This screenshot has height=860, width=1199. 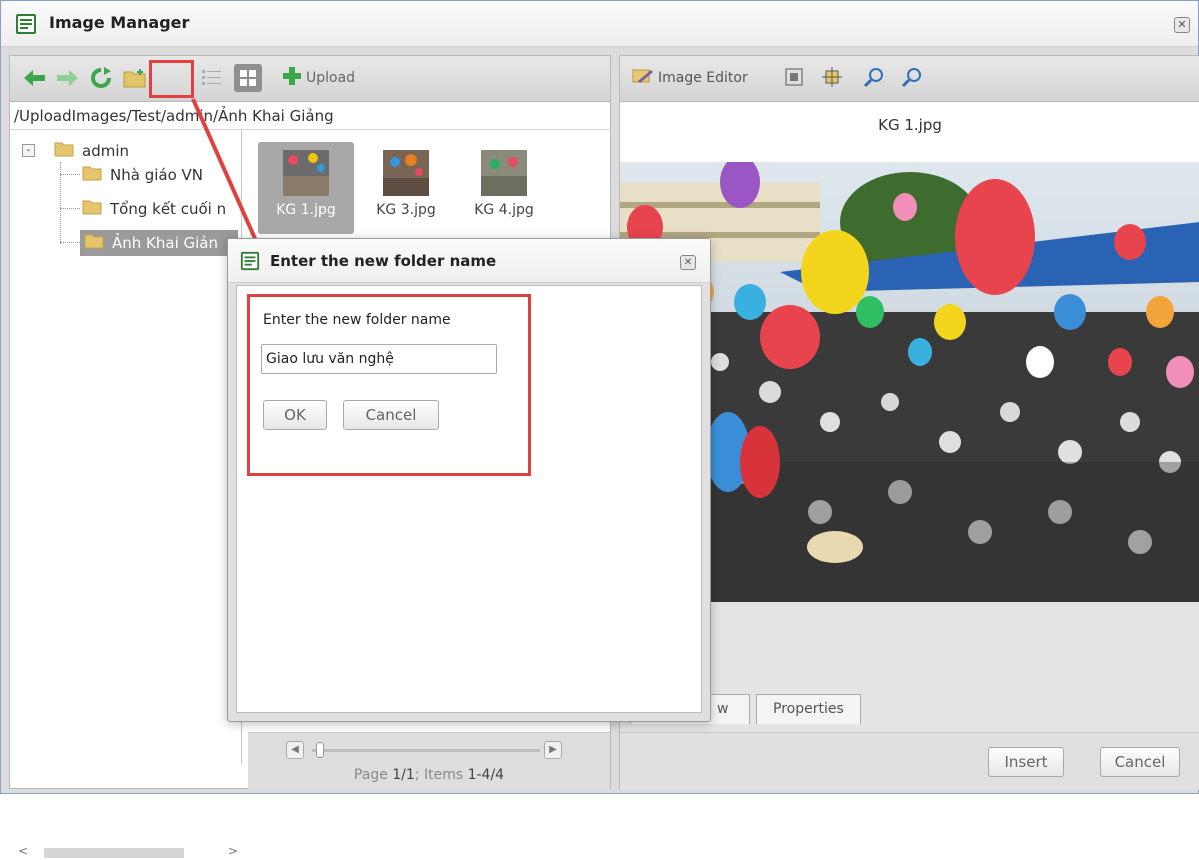 I want to click on document-icon, so click(x=250, y=263).